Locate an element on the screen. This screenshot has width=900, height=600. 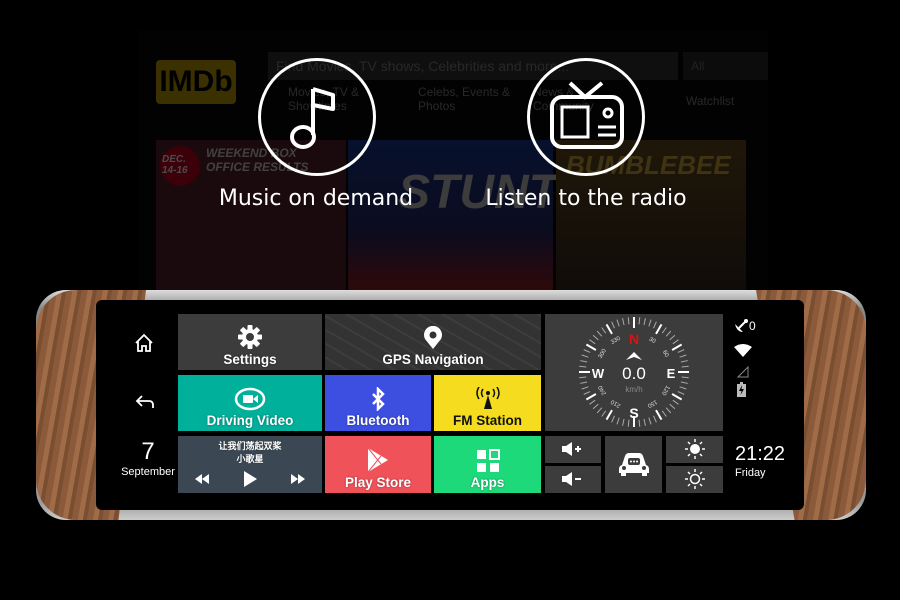
gps-navigation-tile: GPS Navigation is located at coordinates (433, 342).